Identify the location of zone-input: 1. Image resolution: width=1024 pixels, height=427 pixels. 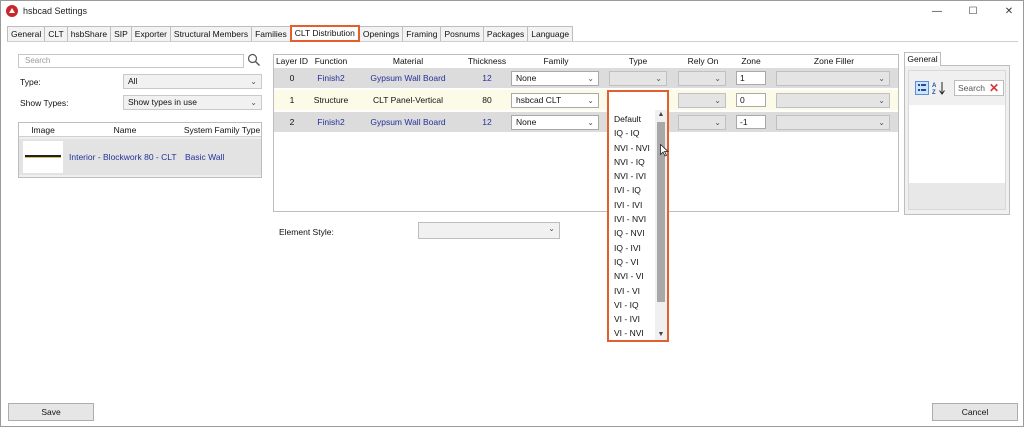
(751, 78).